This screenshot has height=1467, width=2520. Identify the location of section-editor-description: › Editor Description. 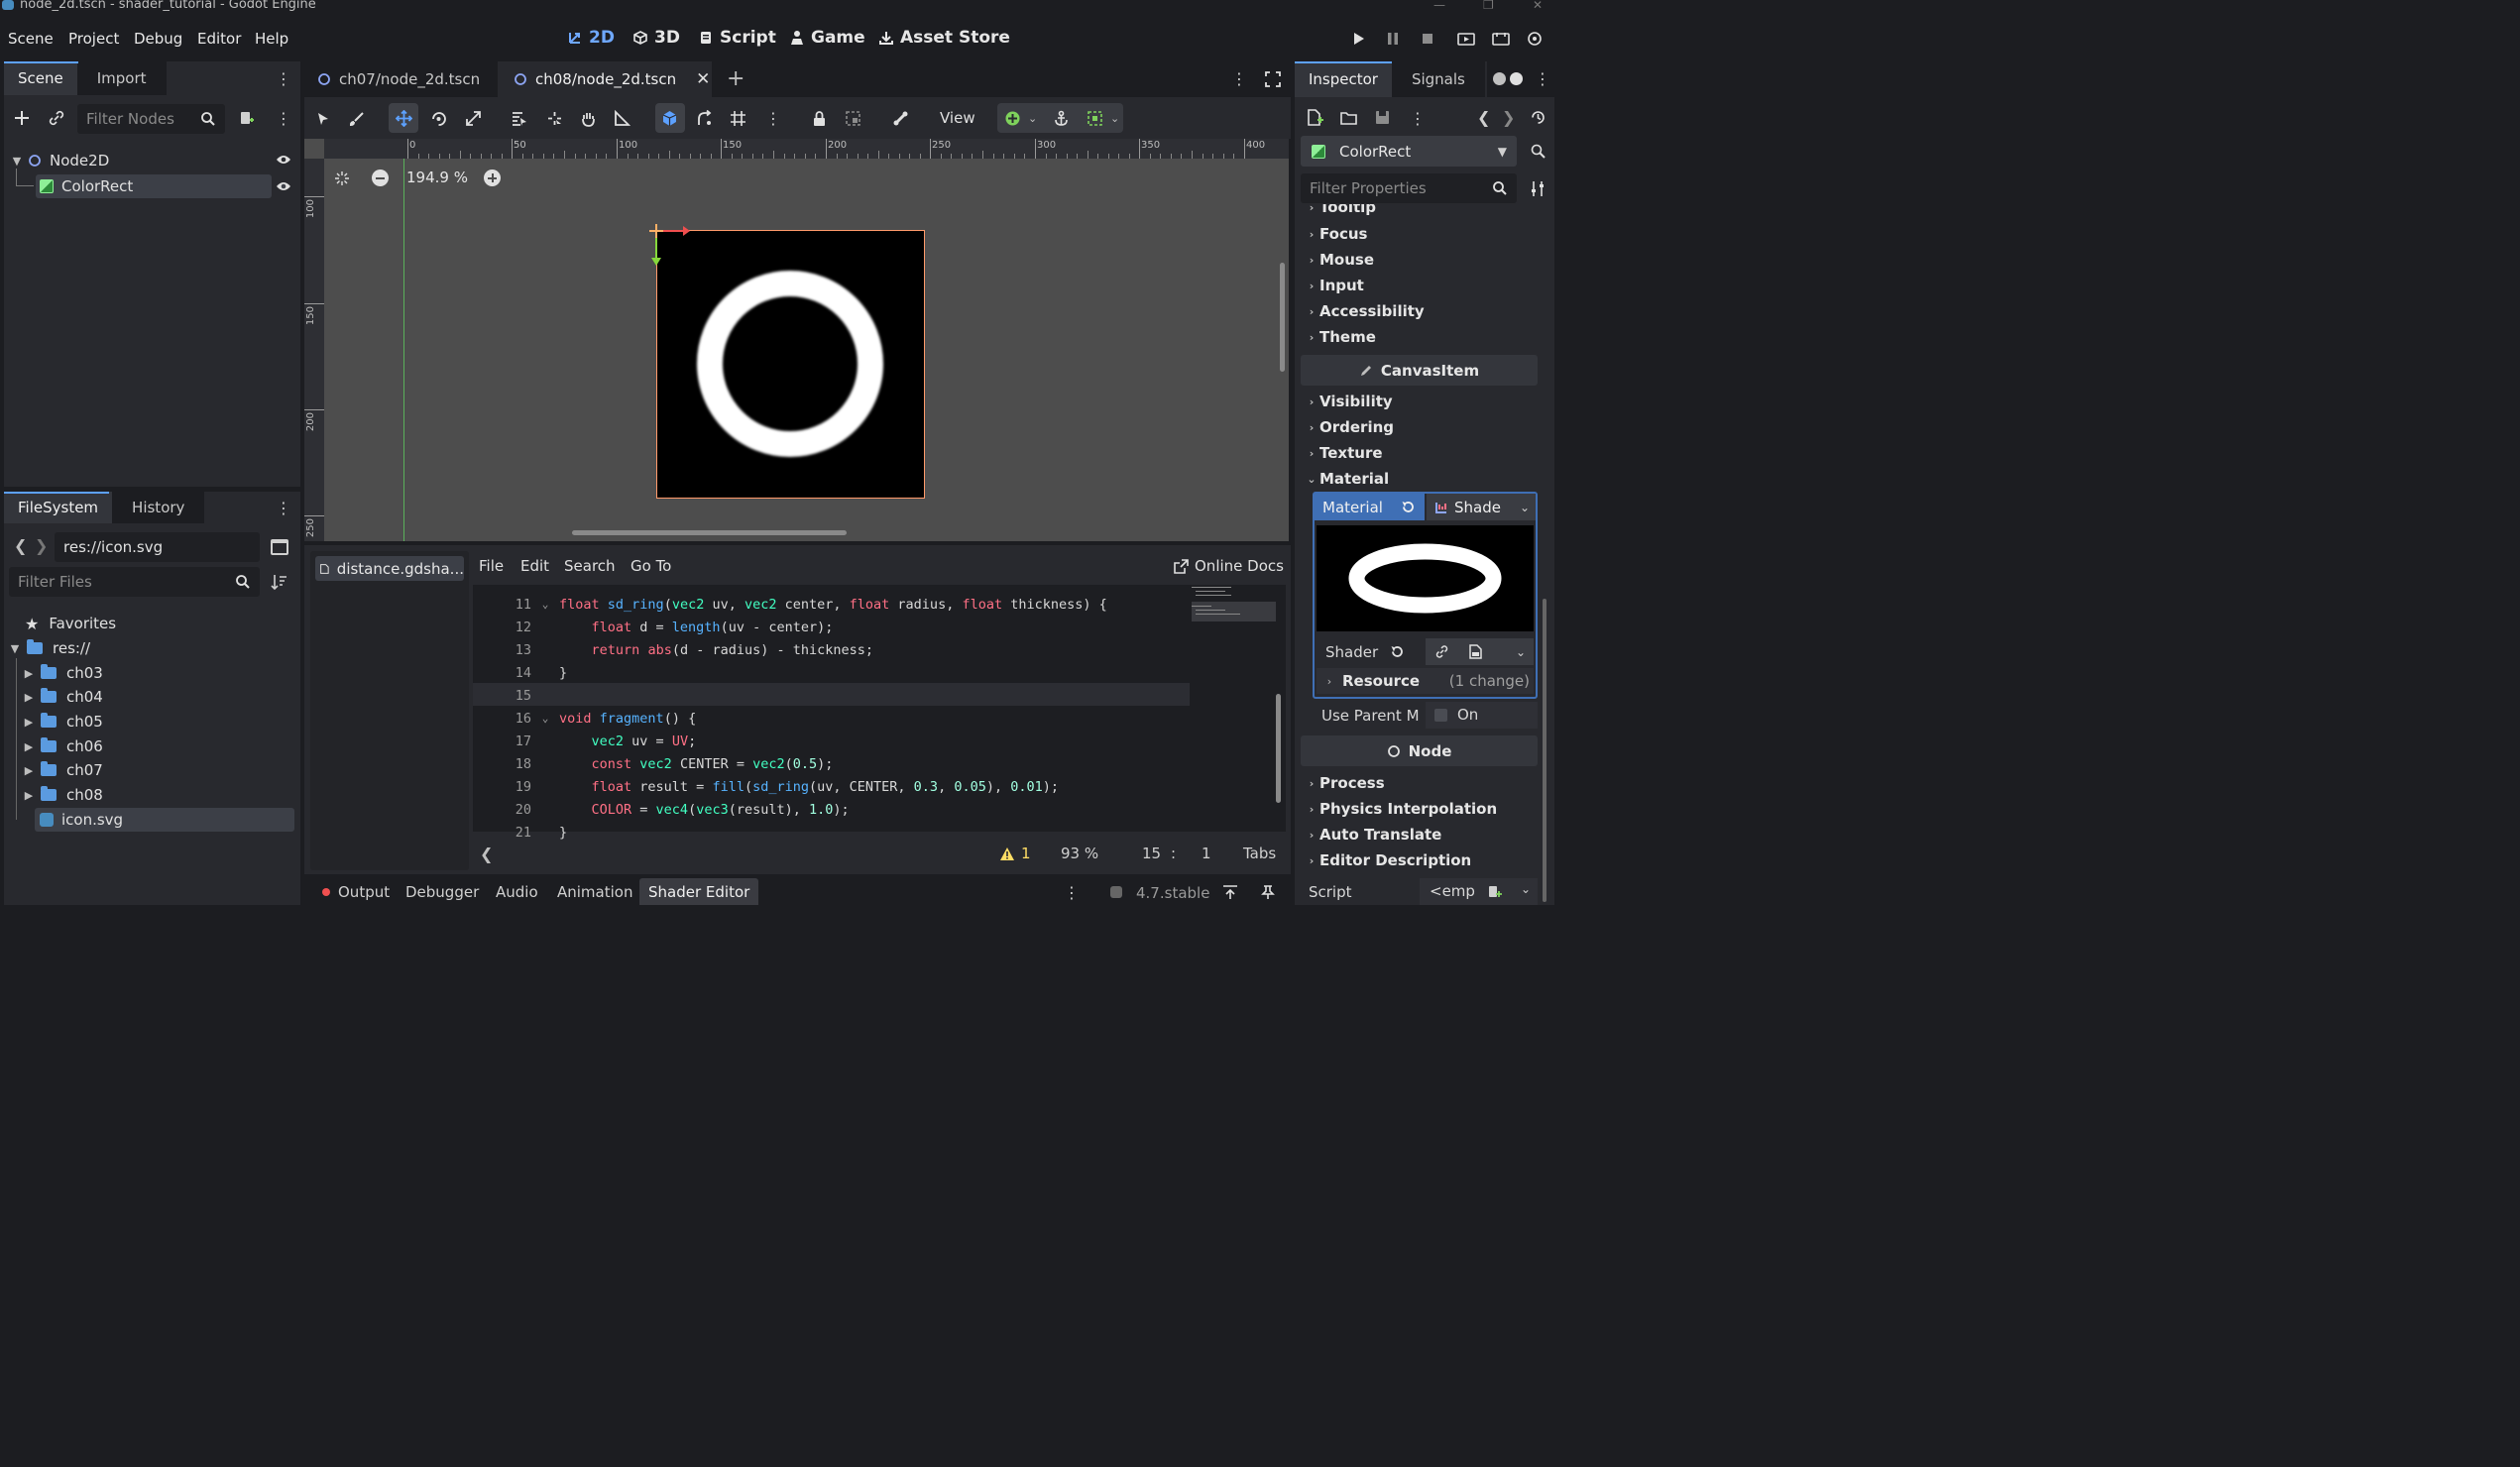
(1388, 860).